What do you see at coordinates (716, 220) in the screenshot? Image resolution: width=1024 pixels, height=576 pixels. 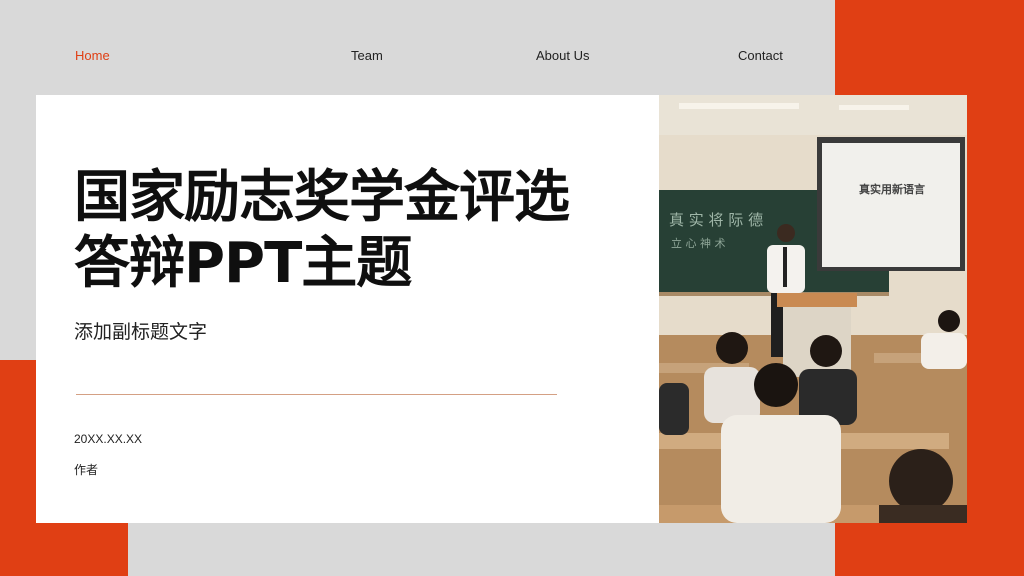 I see `svg-text: 真 实 将 际 德` at bounding box center [716, 220].